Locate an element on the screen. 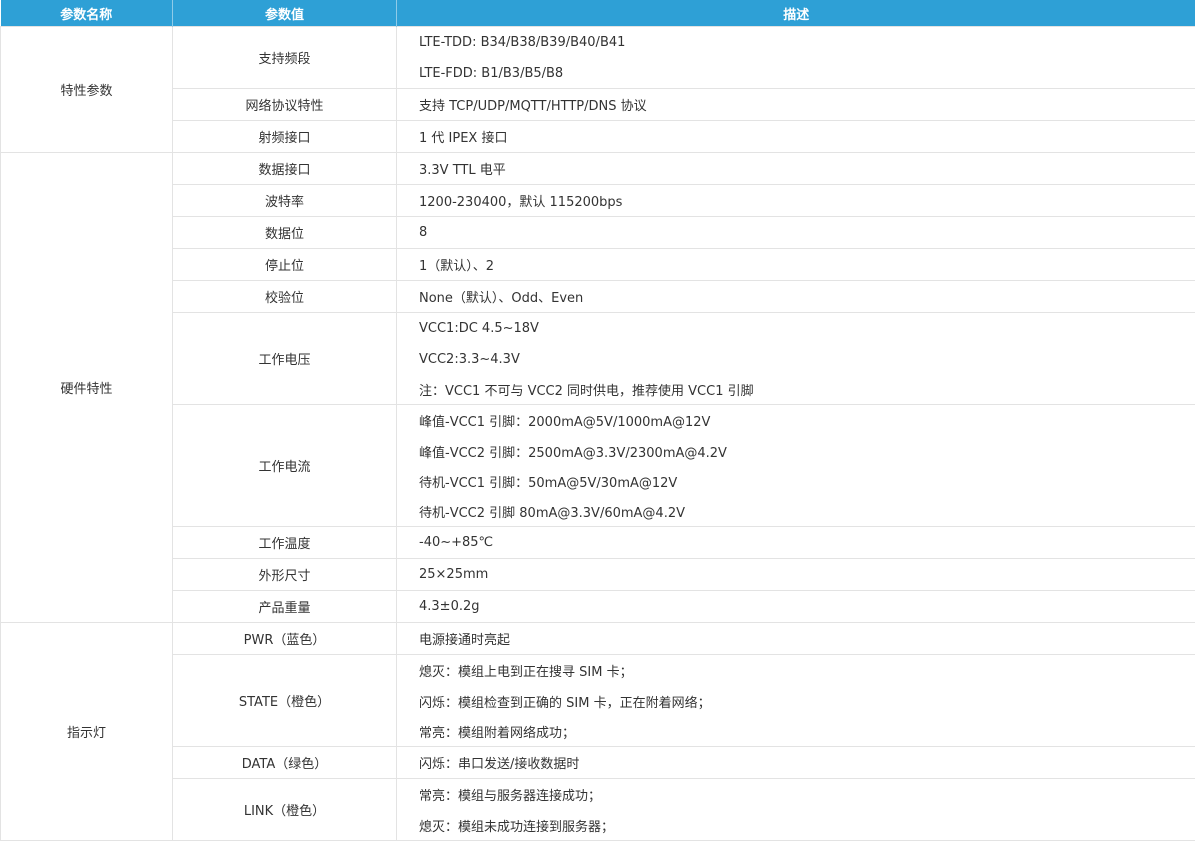  header-description: 描述 is located at coordinates (795, 13).